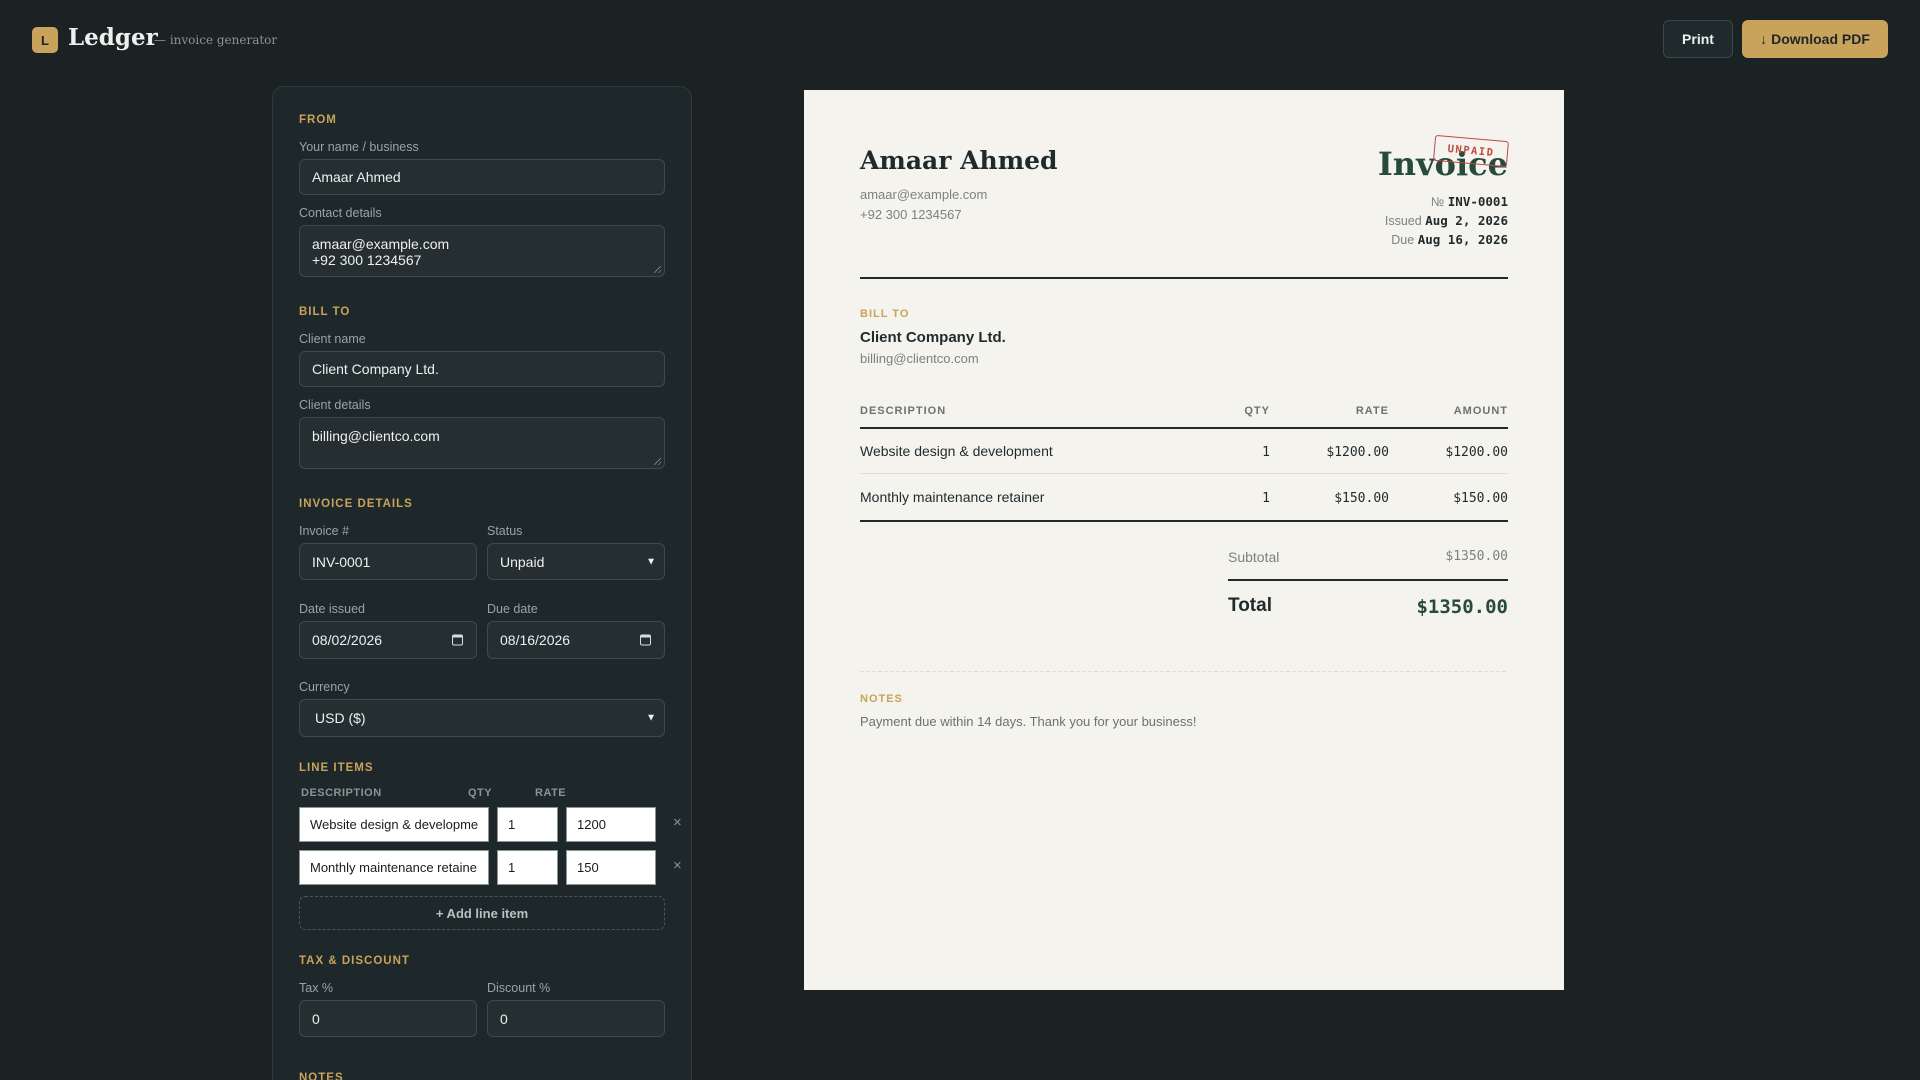 This screenshot has width=1920, height=1080. I want to click on tax-input: 0, so click(388, 1018).